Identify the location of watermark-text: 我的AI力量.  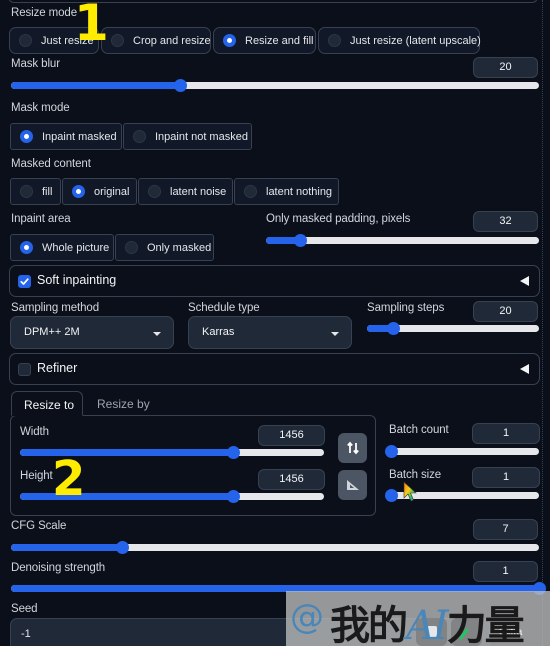
(427, 619).